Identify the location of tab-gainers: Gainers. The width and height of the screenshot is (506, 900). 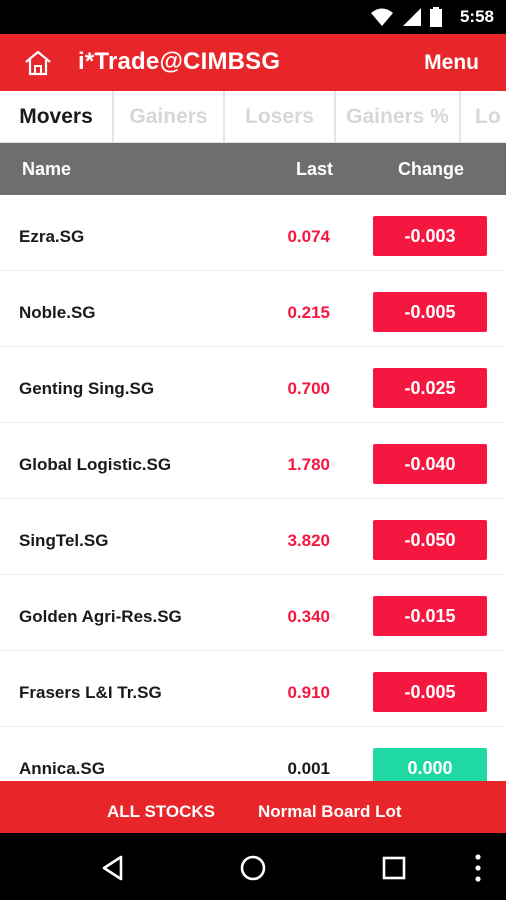
(169, 116).